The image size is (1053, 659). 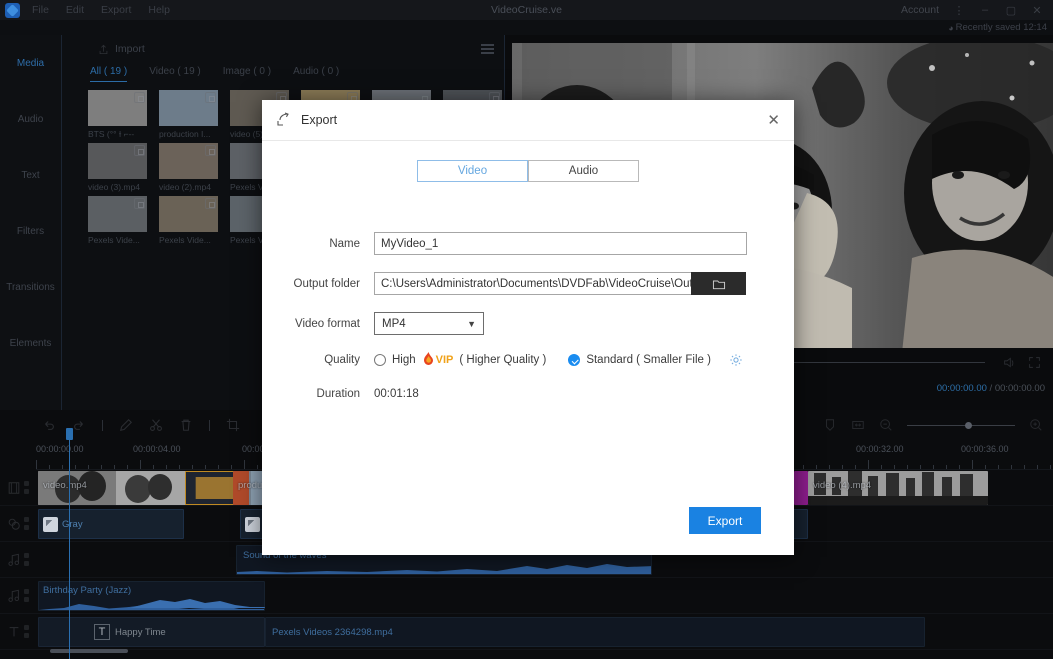 What do you see at coordinates (109, 74) in the screenshot?
I see `media-tab-all: All ( 19 )` at bounding box center [109, 74].